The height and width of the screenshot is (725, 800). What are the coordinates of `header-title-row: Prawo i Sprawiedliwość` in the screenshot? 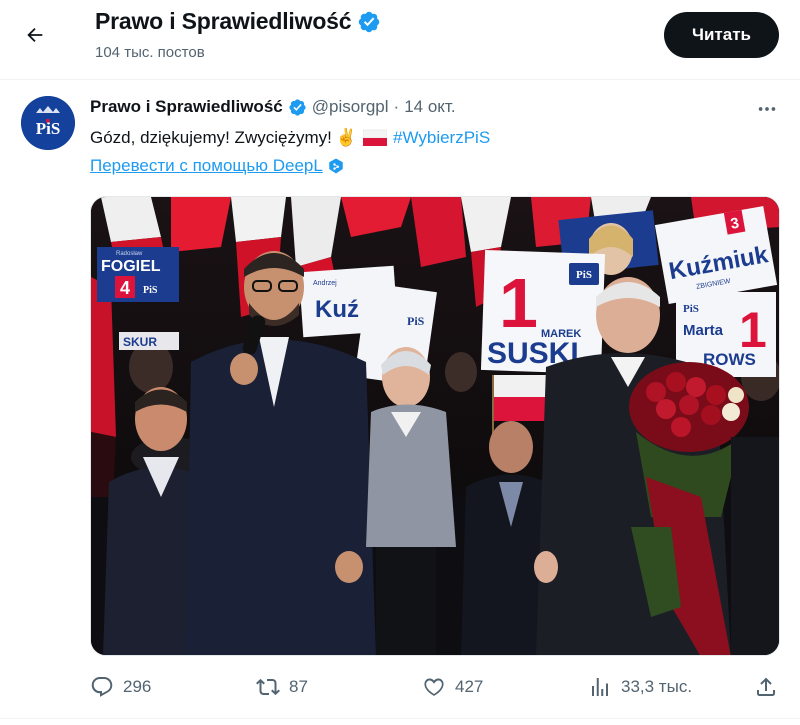 It's located at (238, 21).